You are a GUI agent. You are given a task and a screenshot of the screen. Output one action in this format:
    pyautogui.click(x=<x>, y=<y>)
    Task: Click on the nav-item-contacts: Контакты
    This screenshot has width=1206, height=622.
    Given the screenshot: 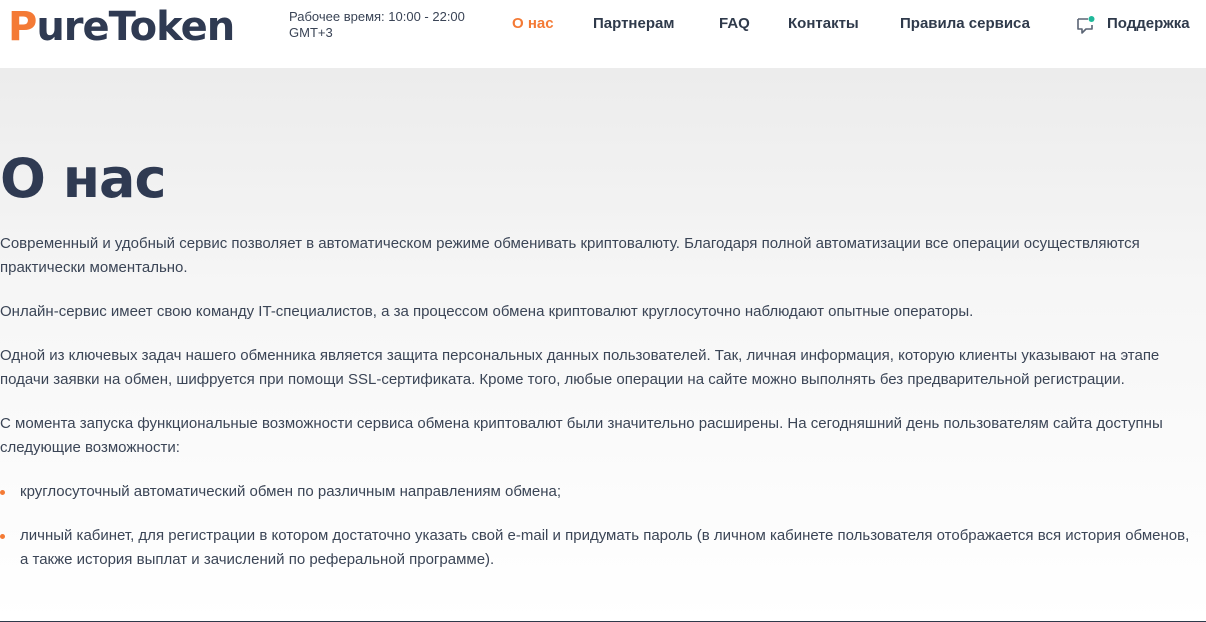 What is the action you would take?
    pyautogui.click(x=823, y=24)
    